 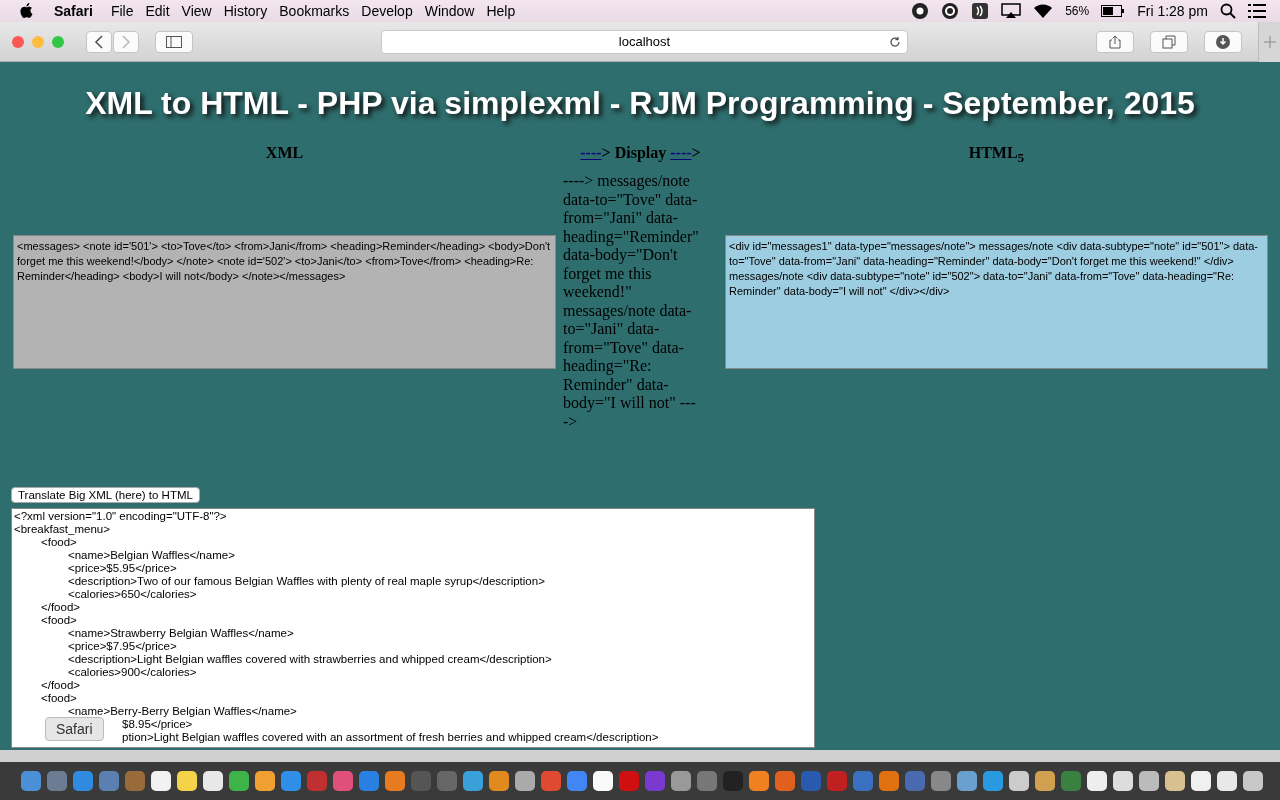 What do you see at coordinates (1043, 11) in the screenshot?
I see `wifi-icon` at bounding box center [1043, 11].